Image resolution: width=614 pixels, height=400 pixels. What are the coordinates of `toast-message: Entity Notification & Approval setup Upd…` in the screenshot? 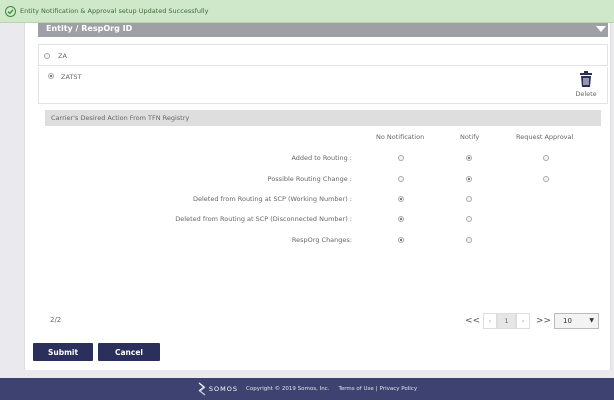 It's located at (114, 11).